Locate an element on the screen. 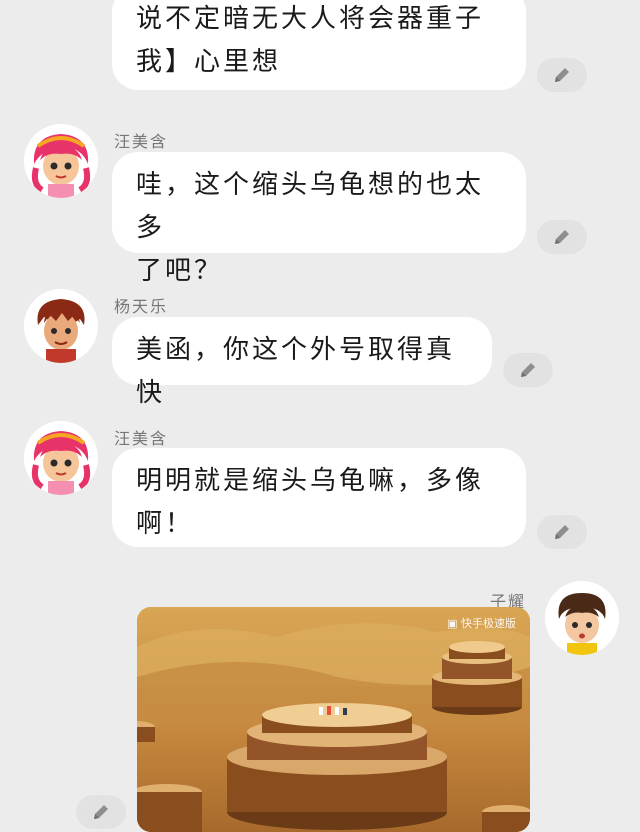  message-bubble: 说不定暗无大人将会器重子 我】心里想 is located at coordinates (319, 45).